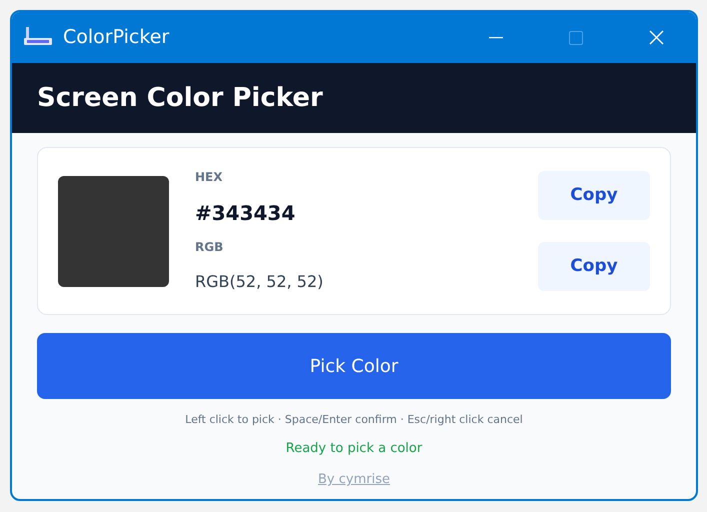  Describe the element at coordinates (116, 37) in the screenshot. I see `window-title: ColorPicker` at that location.